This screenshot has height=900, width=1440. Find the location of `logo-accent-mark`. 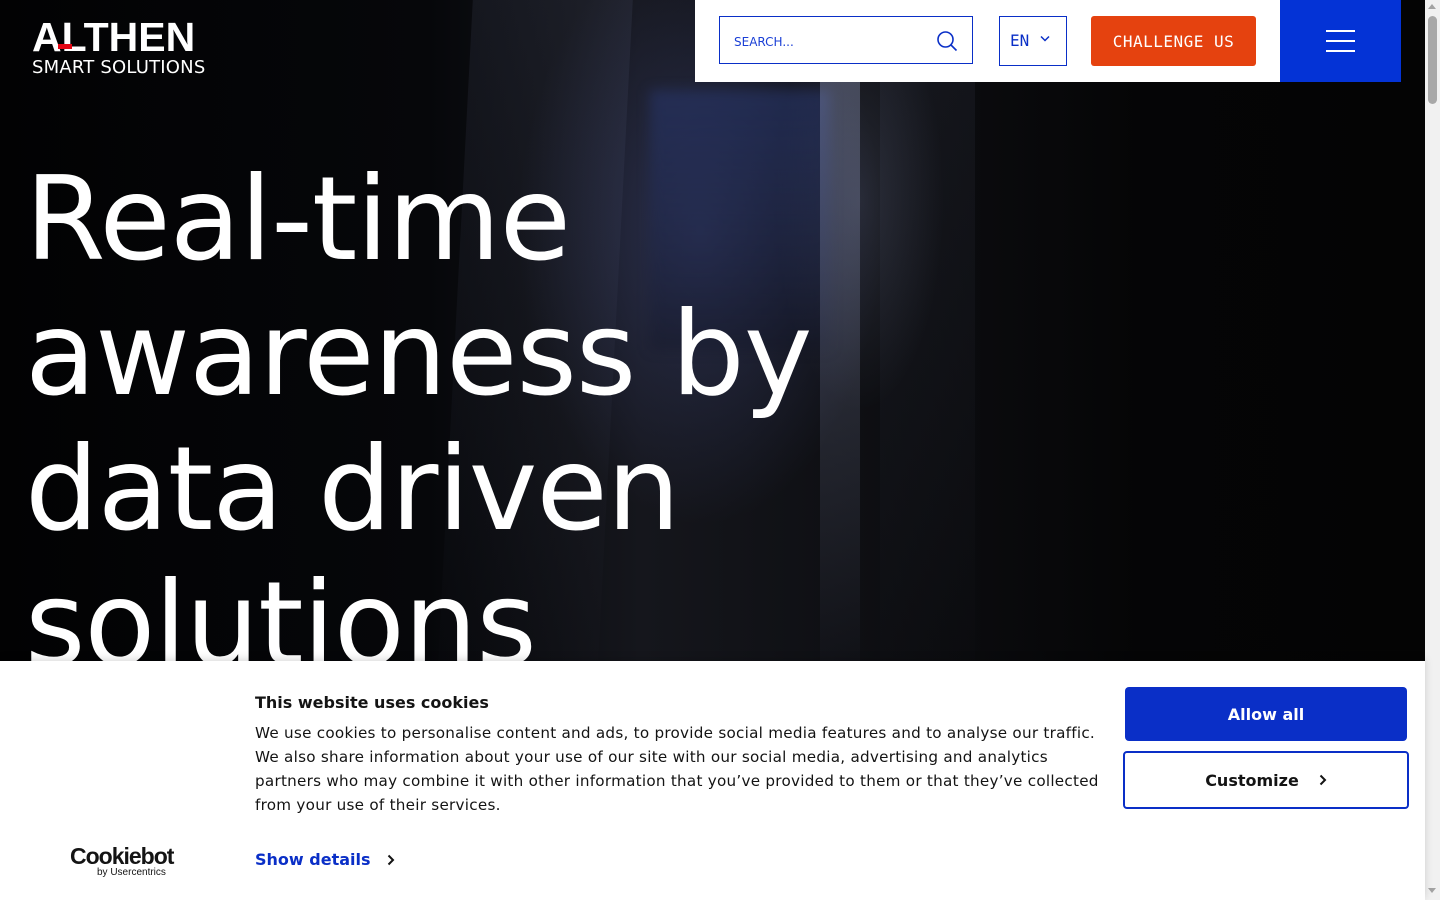

logo-accent-mark is located at coordinates (65, 46).